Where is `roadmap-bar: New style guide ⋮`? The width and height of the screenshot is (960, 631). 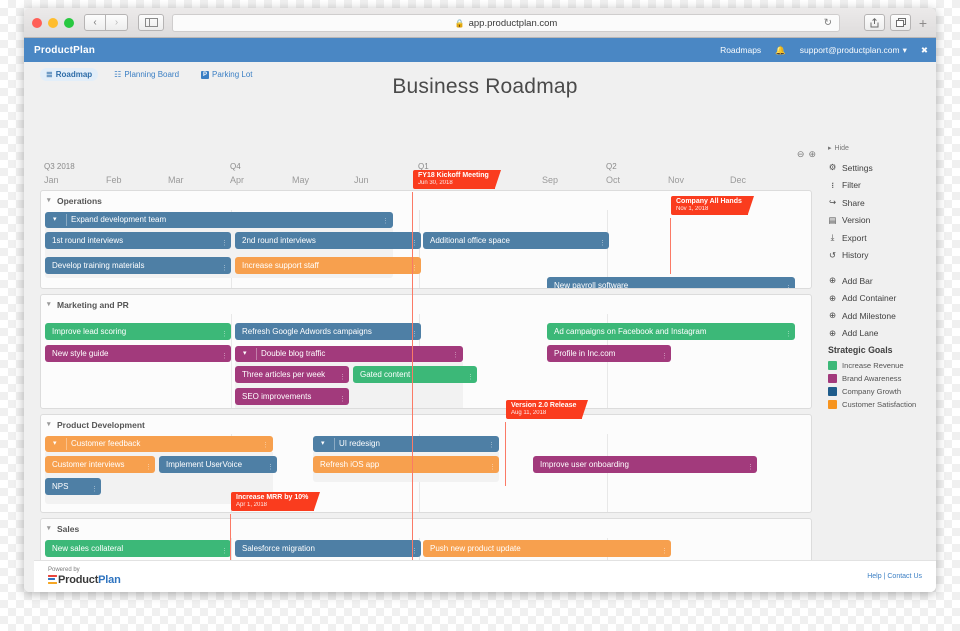
roadmap-bar: New style guide ⋮ is located at coordinates (138, 353).